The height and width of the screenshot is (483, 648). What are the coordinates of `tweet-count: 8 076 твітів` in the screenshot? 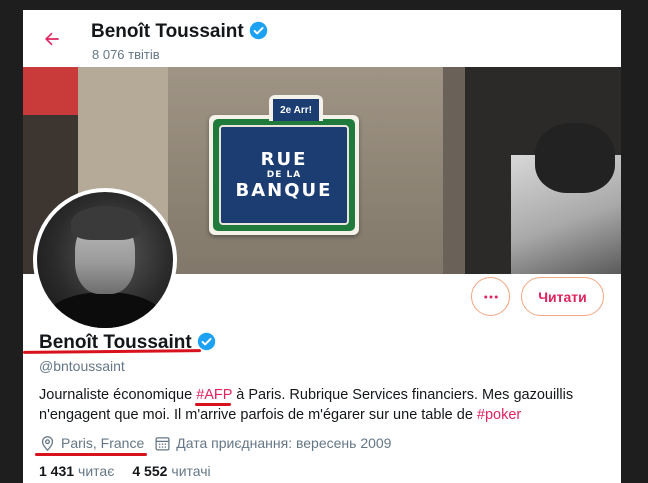 It's located at (126, 54).